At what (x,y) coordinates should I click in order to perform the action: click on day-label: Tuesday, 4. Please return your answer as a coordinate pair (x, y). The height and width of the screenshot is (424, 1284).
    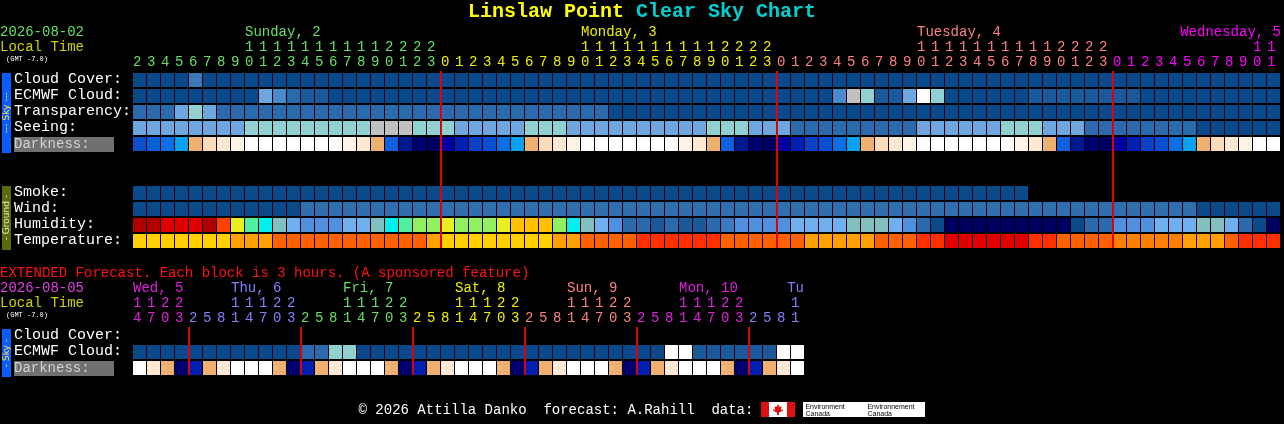
    Looking at the image, I should click on (959, 32).